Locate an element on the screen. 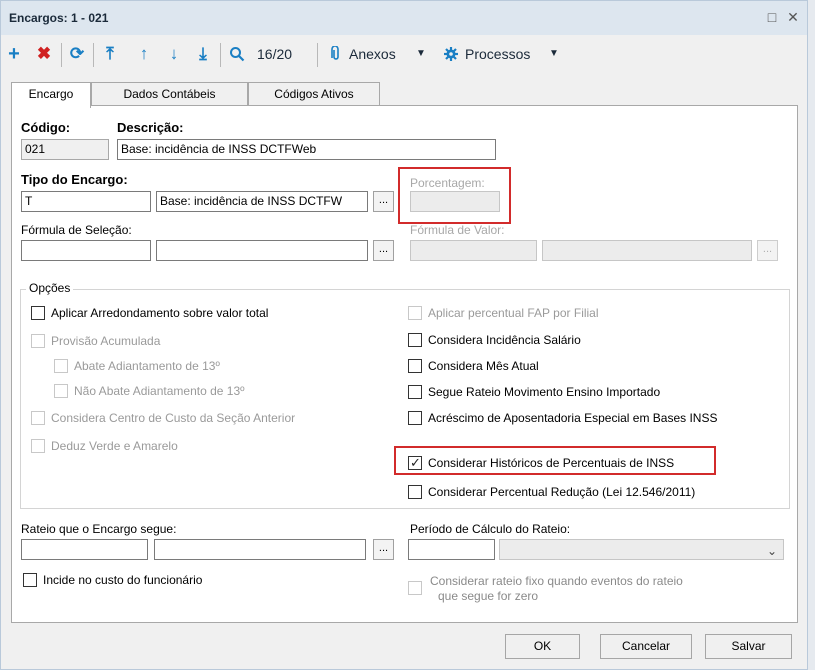  tipo-encargo-code-field: T is located at coordinates (86, 201).